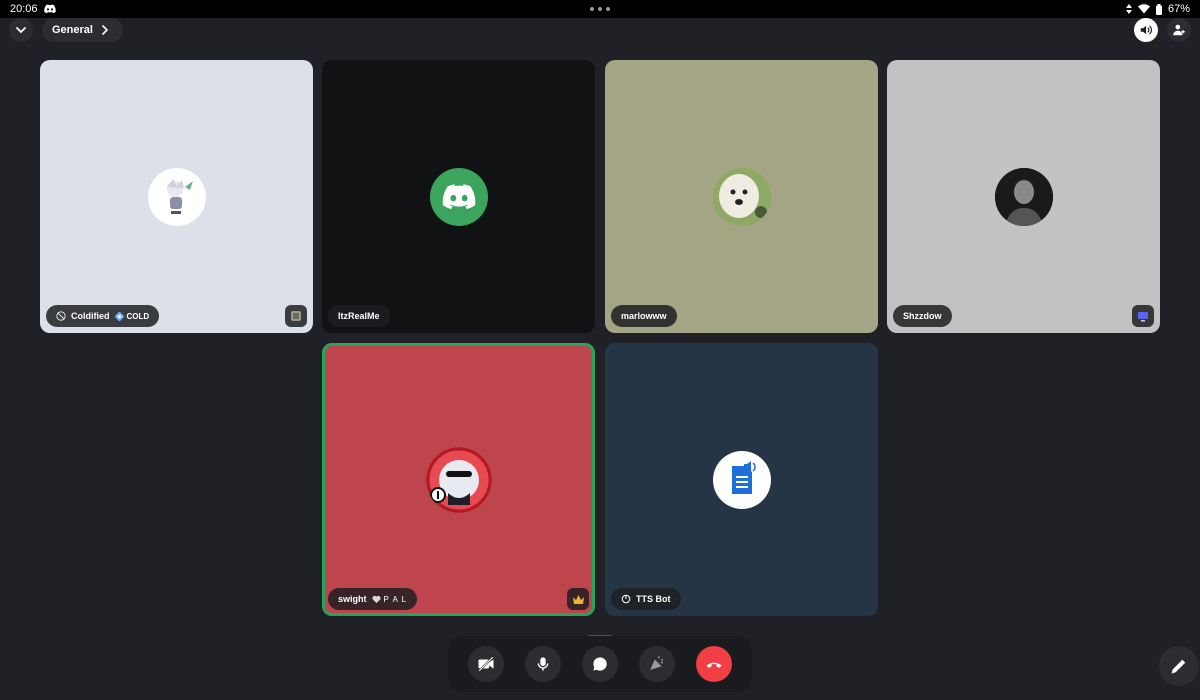 This screenshot has height=700, width=1200. I want to click on participant-tile-swight: swight P A L, so click(458, 479).